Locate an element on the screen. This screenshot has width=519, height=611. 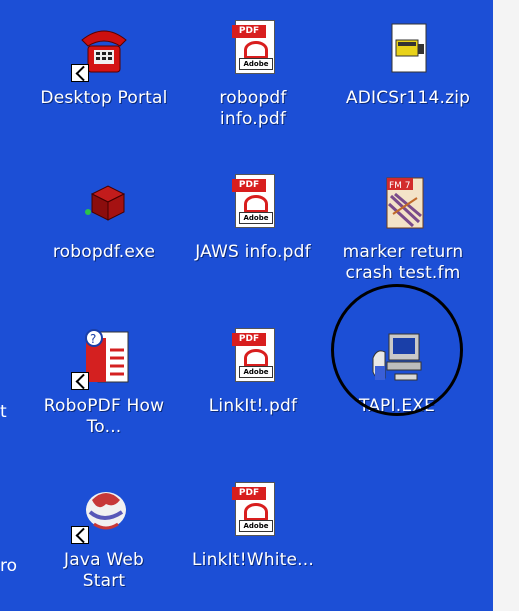
java-icon is located at coordinates (102, 513).